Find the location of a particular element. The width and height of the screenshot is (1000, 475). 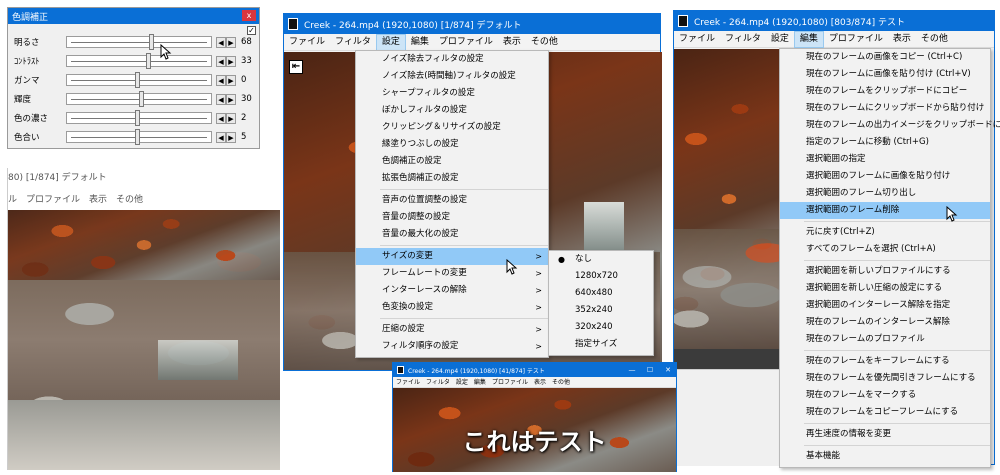

minimize-icon: — is located at coordinates (632, 370).